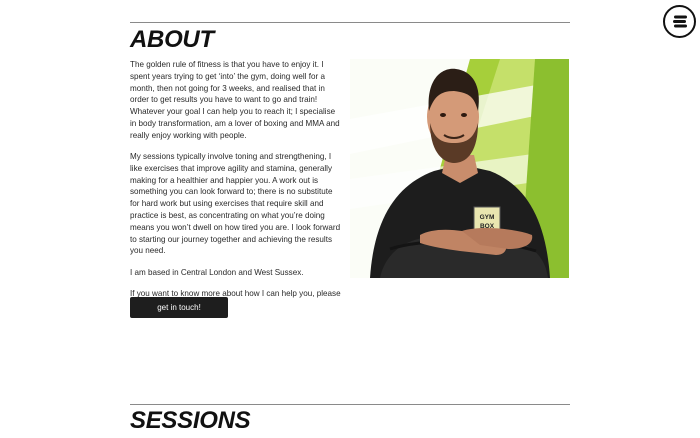 The image size is (700, 438). What do you see at coordinates (190, 420) in the screenshot?
I see `sessions-heading: SESSIONS` at bounding box center [190, 420].